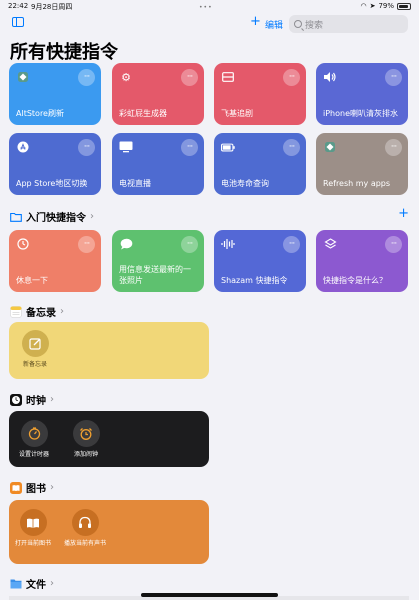 This screenshot has height=600, width=419. Describe the element at coordinates (209, 595) in the screenshot. I see `home-indicator` at that location.